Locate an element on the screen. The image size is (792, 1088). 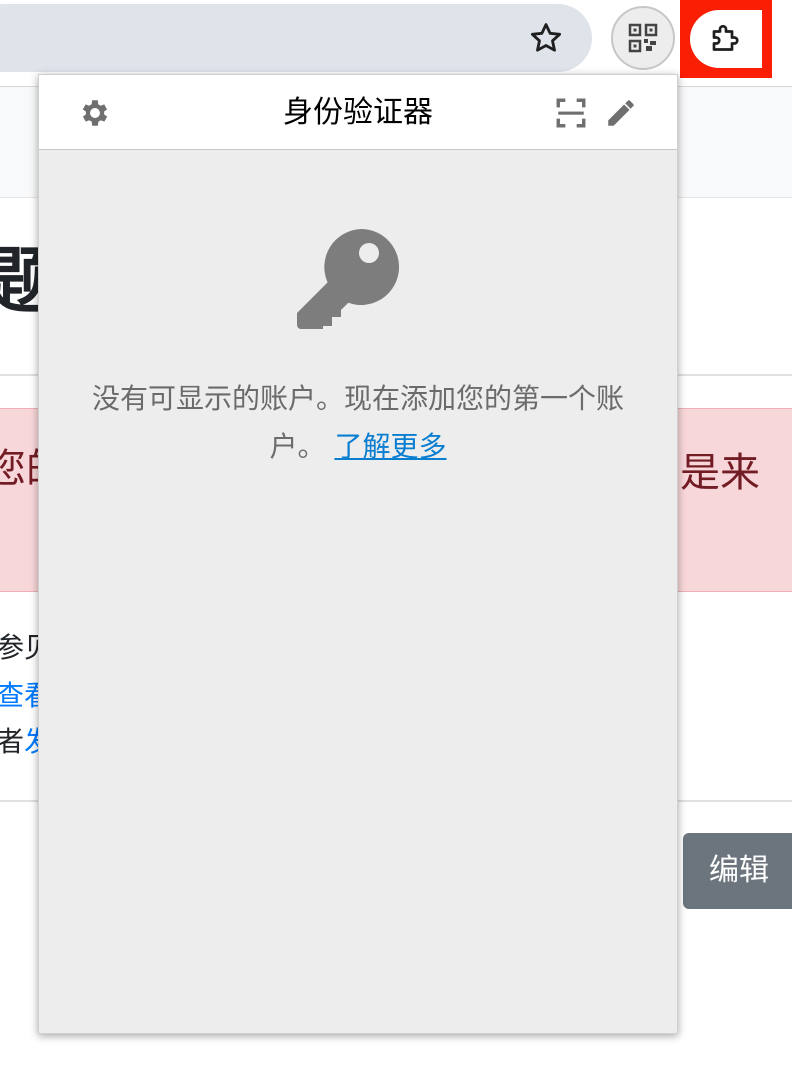
address-bar is located at coordinates (296, 38).